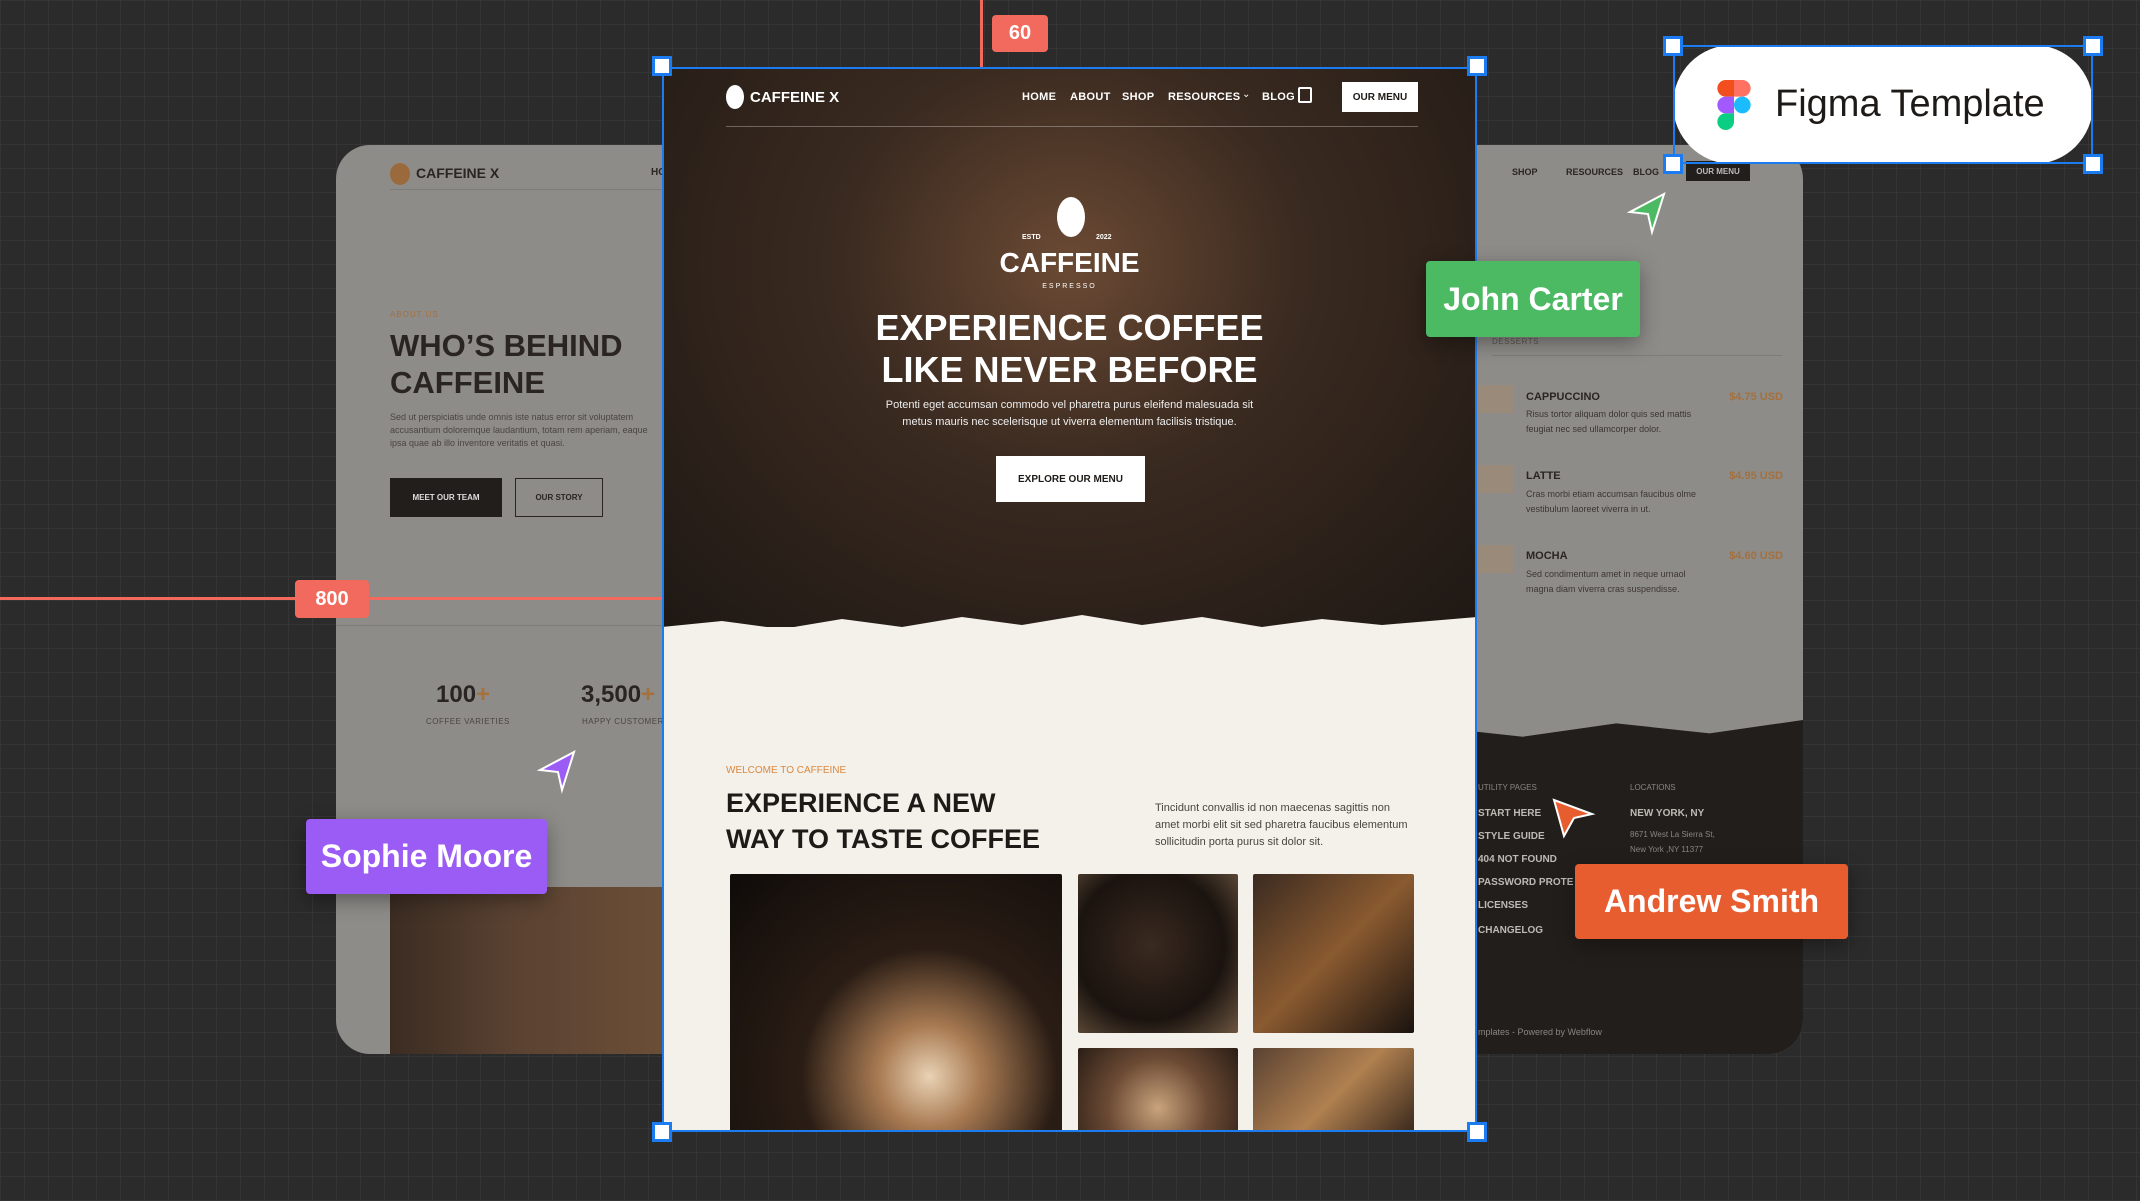 This screenshot has width=2140, height=1201. I want to click on latte-art-photo, so click(896, 1003).